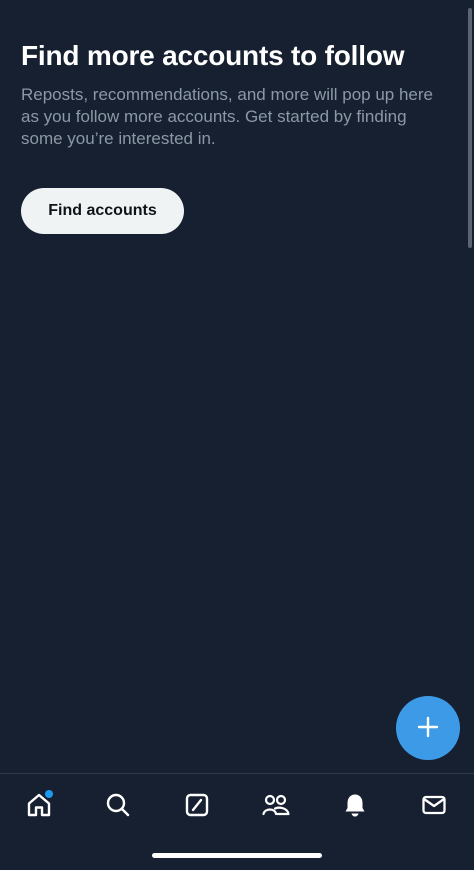 Image resolution: width=474 pixels, height=870 pixels. What do you see at coordinates (102, 211) in the screenshot?
I see `find-accounts-button: Find accounts` at bounding box center [102, 211].